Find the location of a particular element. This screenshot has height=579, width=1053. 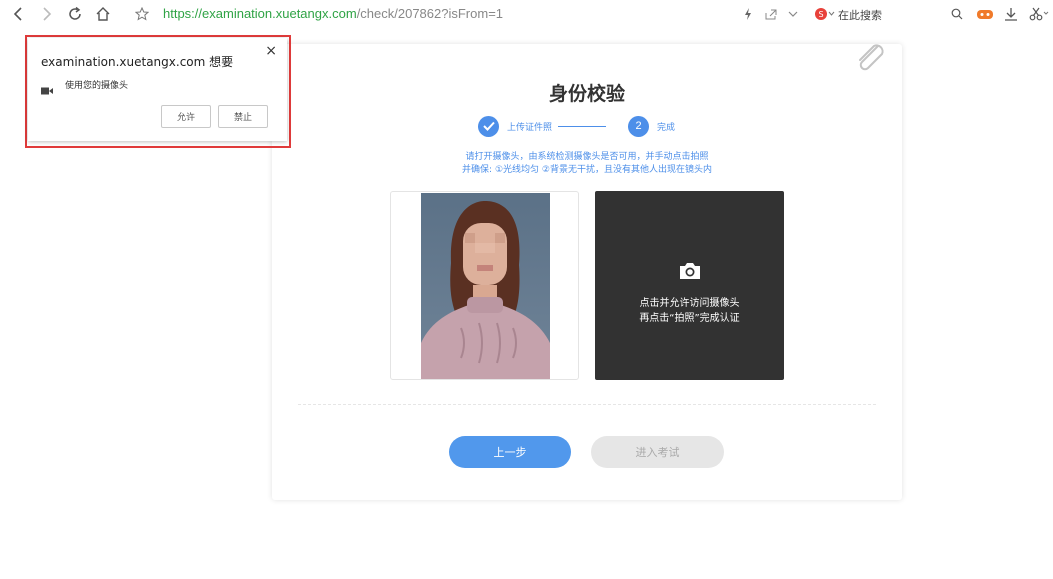

video-camera-icon is located at coordinates (47, 87).